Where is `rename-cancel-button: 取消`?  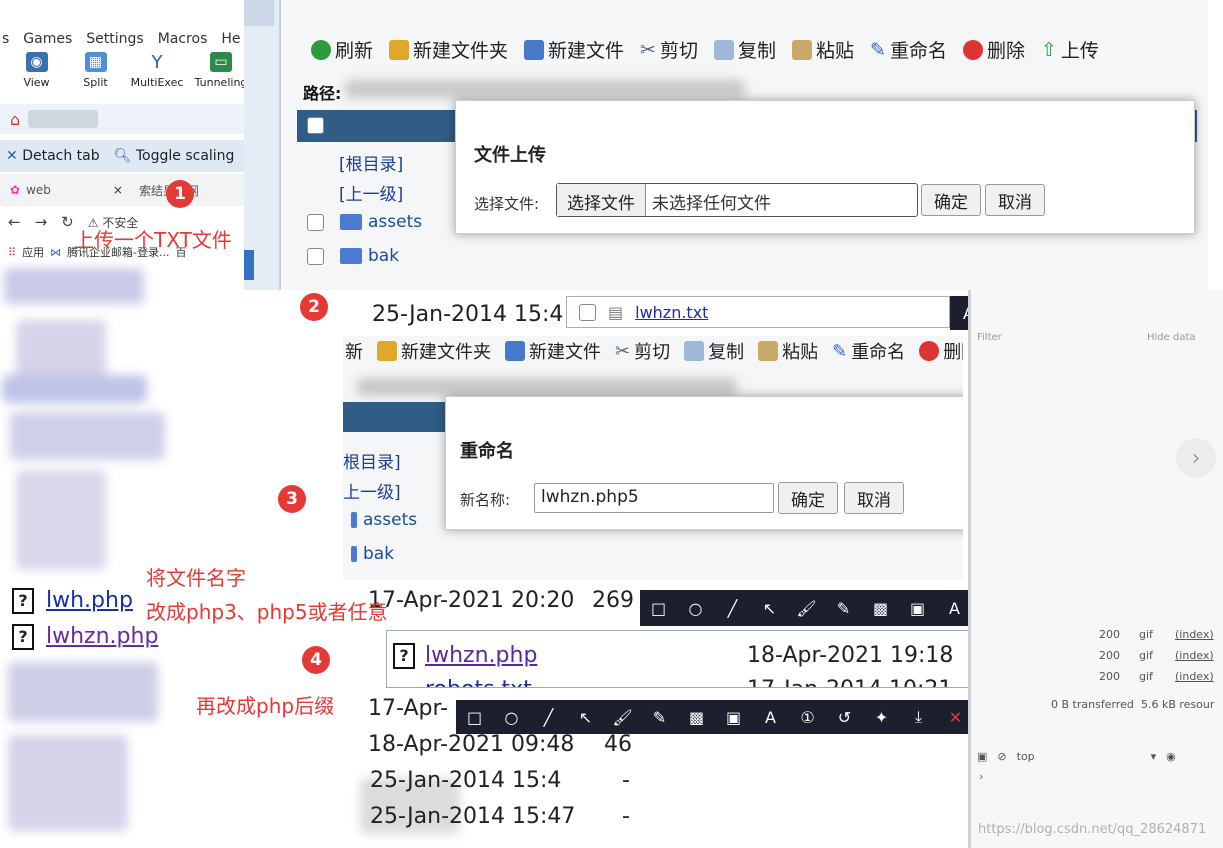
rename-cancel-button: 取消 is located at coordinates (874, 498).